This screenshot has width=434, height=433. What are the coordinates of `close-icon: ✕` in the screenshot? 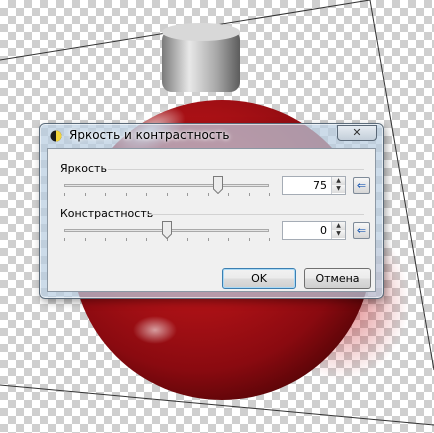 It's located at (357, 132).